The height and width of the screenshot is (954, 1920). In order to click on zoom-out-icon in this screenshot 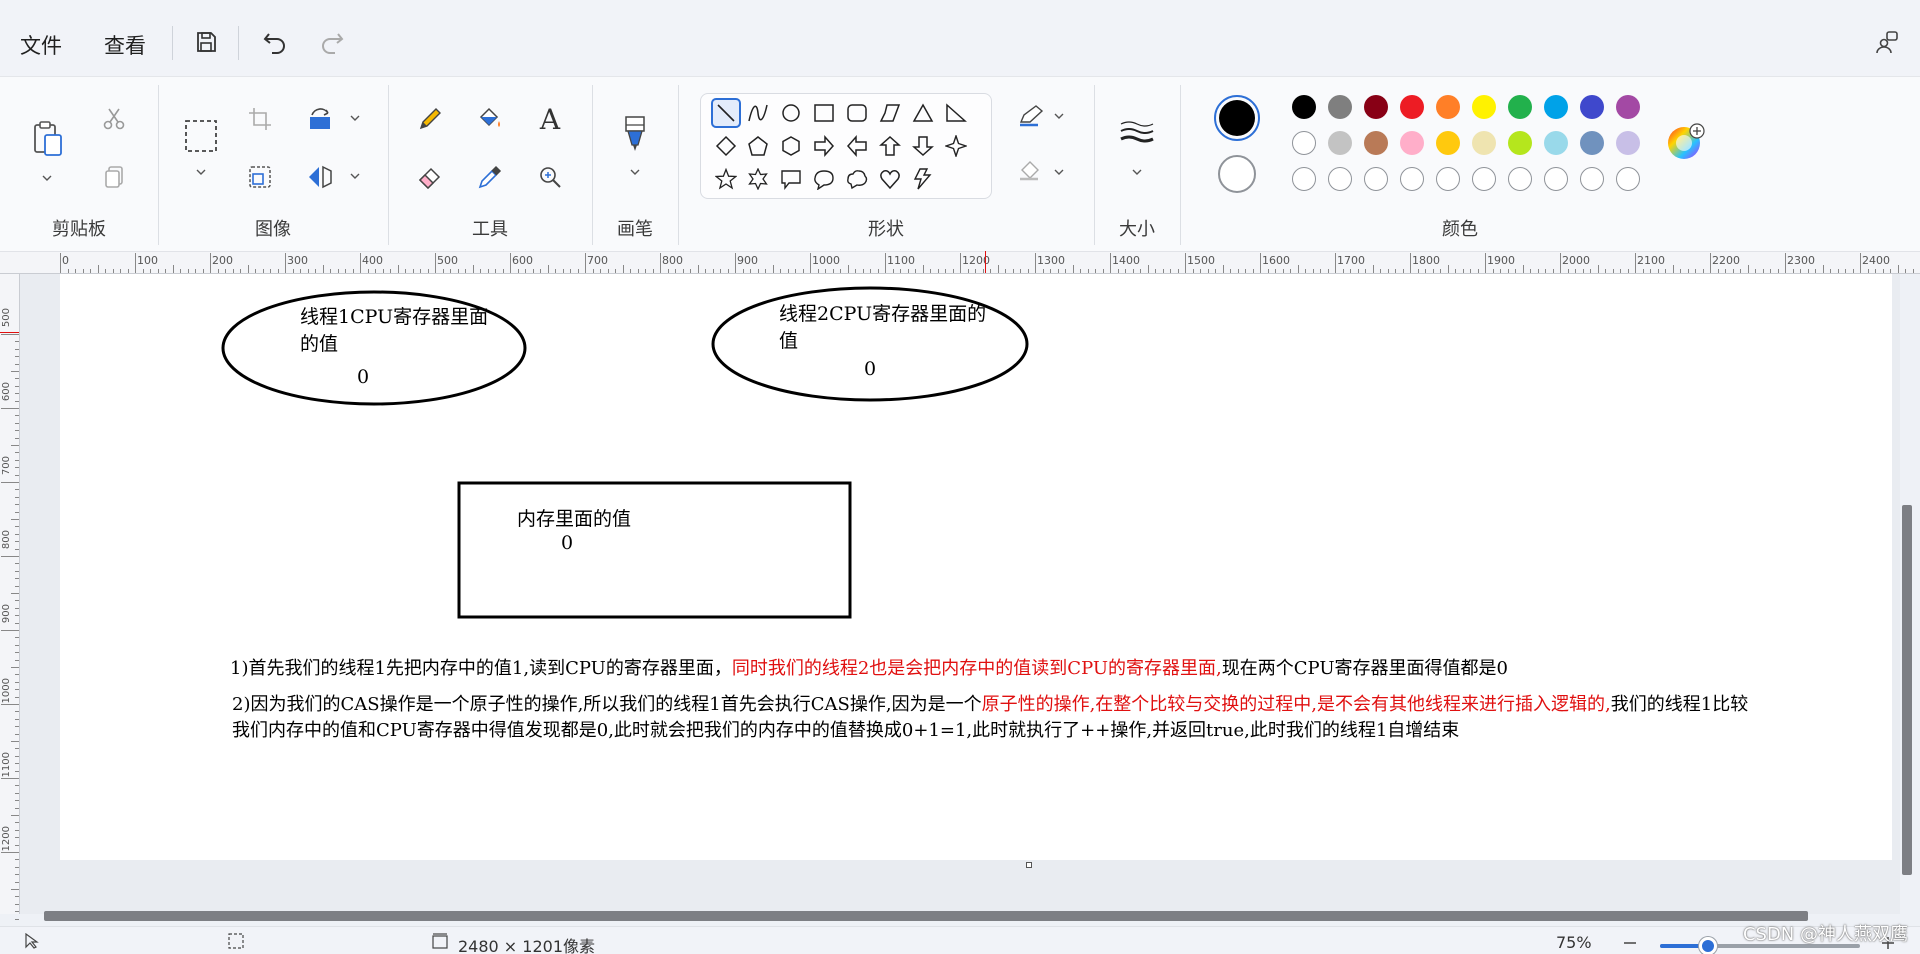, I will do `click(1630, 943)`.